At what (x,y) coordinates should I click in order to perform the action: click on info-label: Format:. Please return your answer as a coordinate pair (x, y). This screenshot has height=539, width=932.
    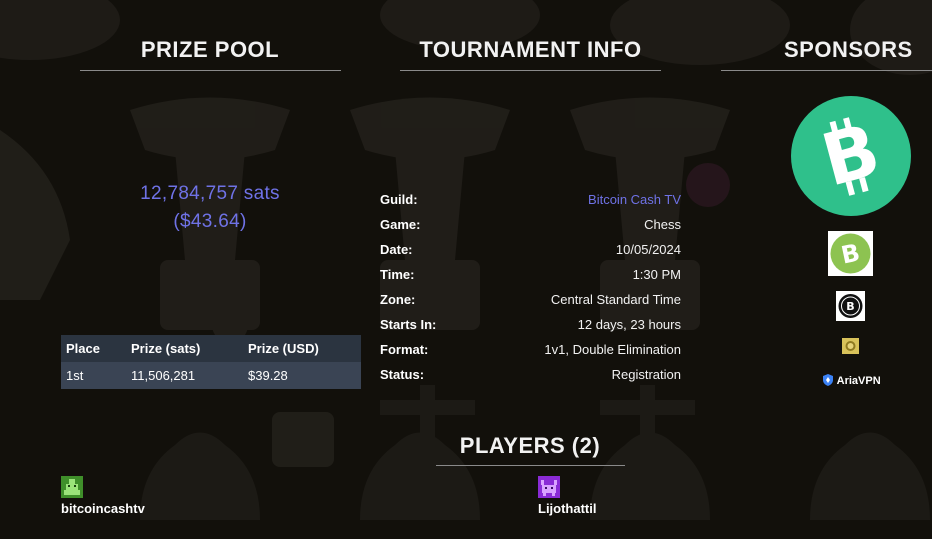
    Looking at the image, I should click on (404, 349).